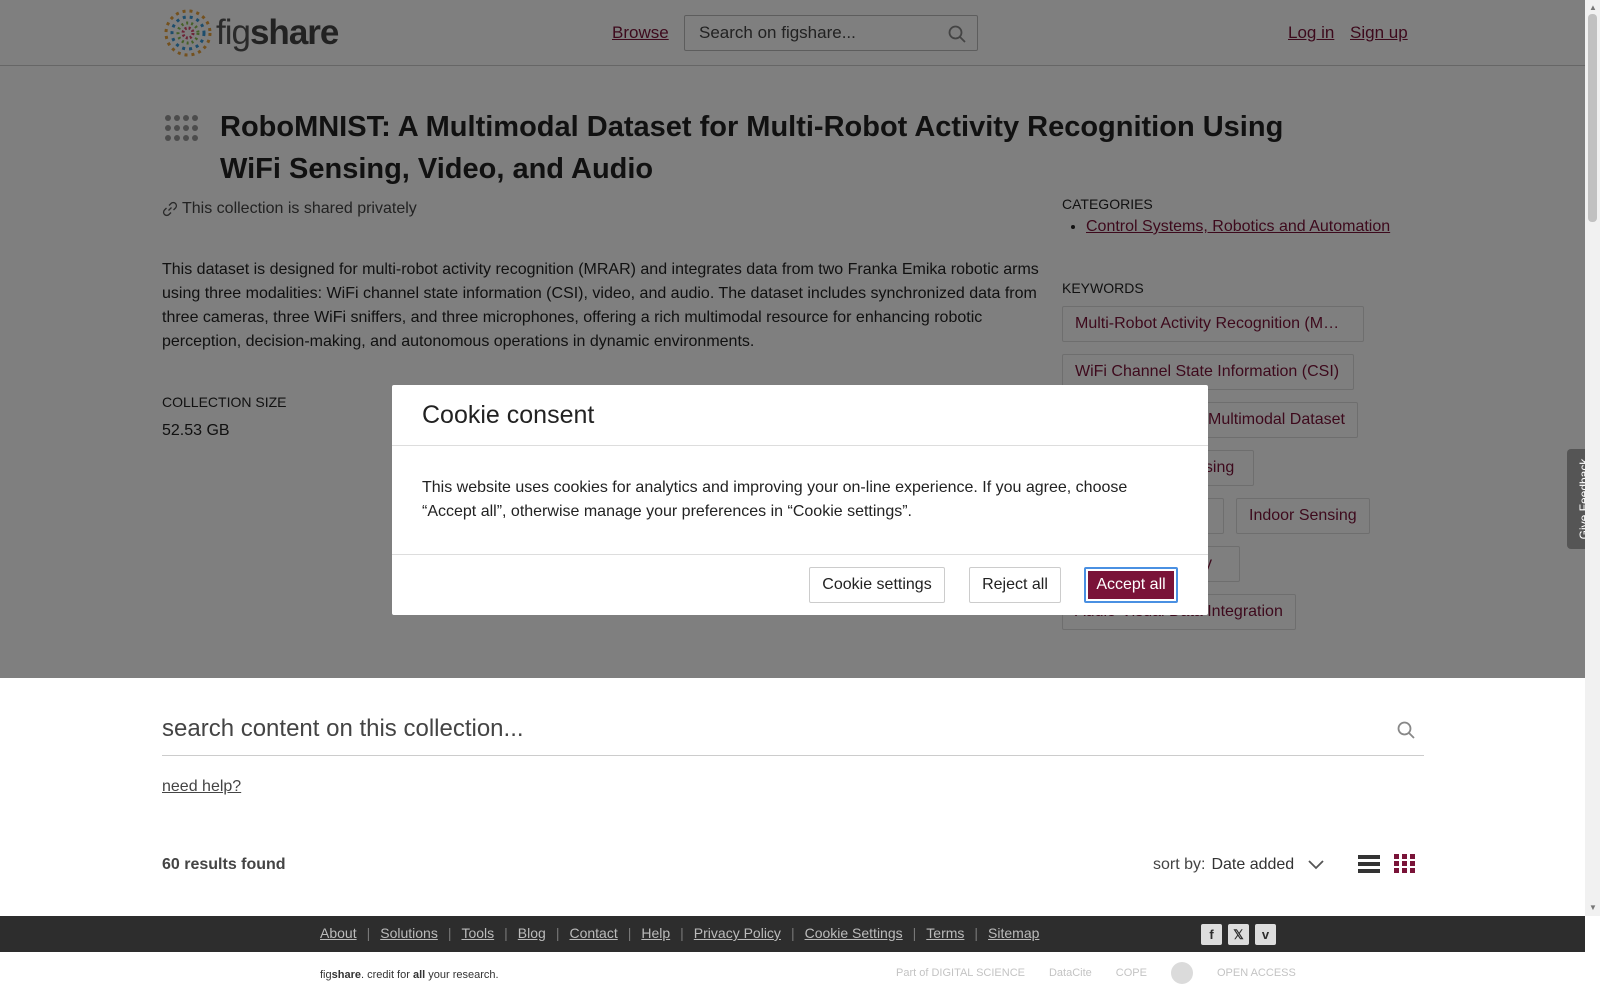 This screenshot has width=1600, height=1000. I want to click on collection-search-input, so click(762, 729).